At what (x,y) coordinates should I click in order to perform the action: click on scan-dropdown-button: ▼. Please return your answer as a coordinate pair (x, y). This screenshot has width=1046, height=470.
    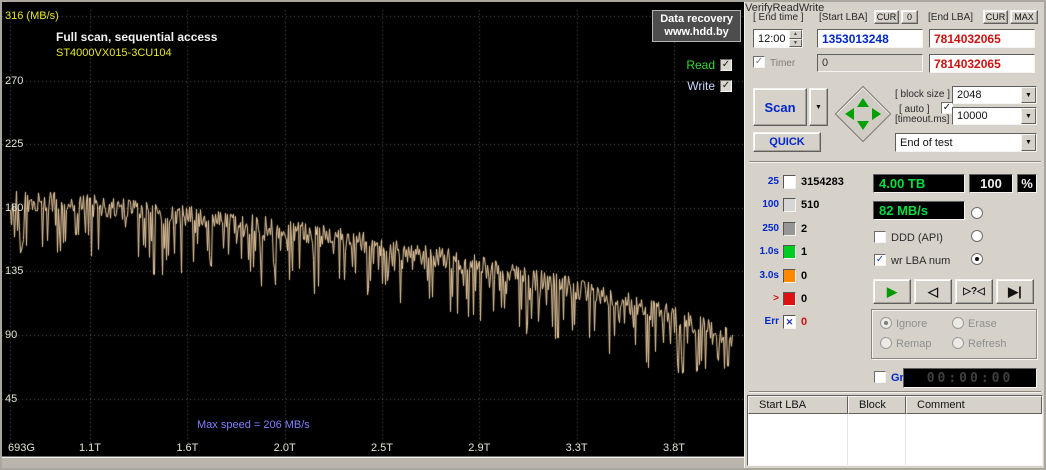
    Looking at the image, I should click on (818, 107).